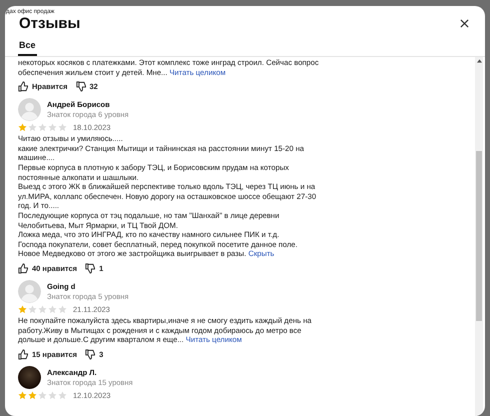  I want to click on avatar-photo-placeholder, so click(29, 377).